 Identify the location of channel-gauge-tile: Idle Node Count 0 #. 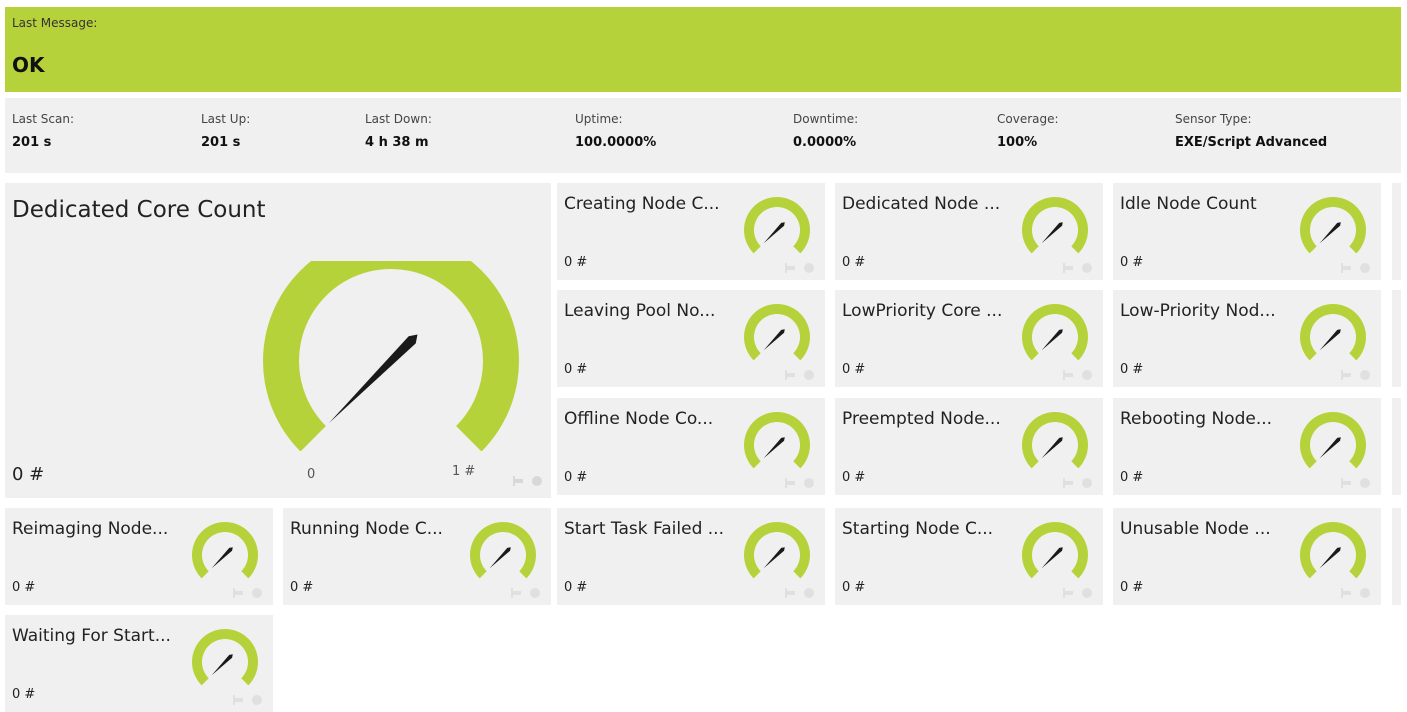
(1247, 231).